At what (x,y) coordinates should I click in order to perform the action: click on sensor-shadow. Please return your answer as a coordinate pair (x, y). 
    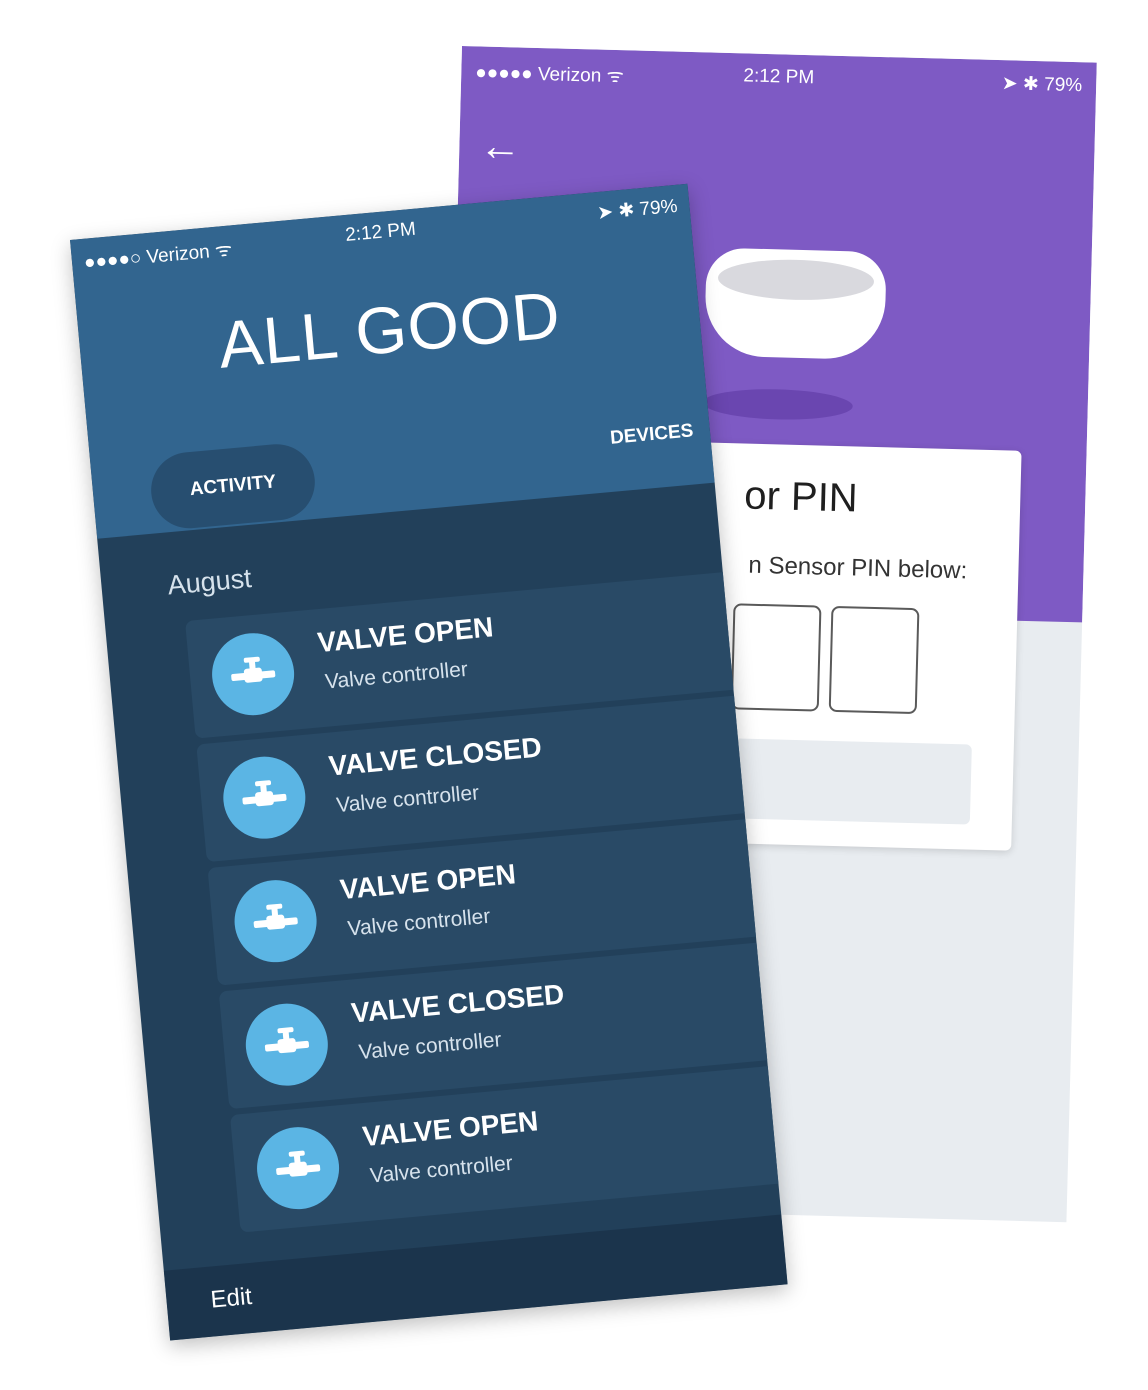
    Looking at the image, I should click on (778, 404).